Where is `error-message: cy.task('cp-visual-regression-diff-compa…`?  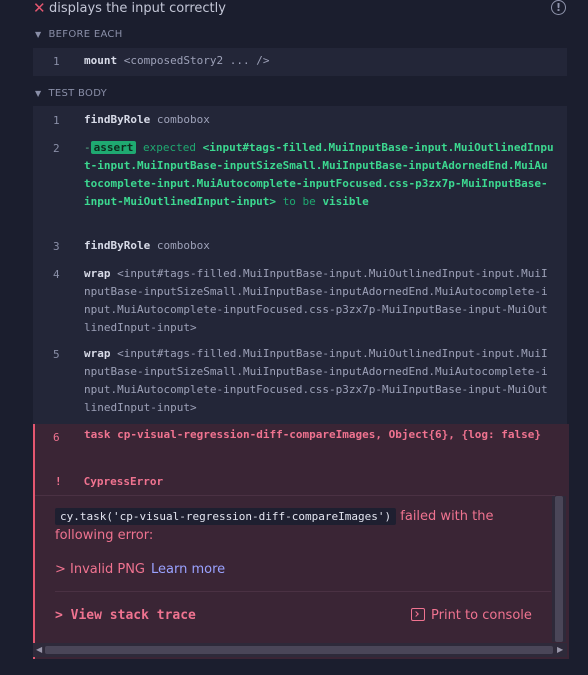 error-message: cy.task('cp-visual-regression-diff-compa… is located at coordinates (298, 526).